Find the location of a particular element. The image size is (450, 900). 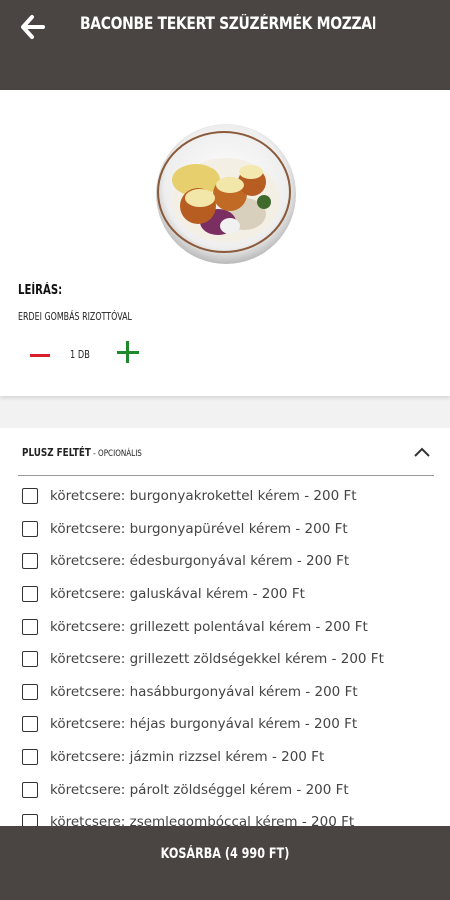

description-text: ERDEI GOMBÁS RIZOTTÓVAL is located at coordinates (75, 316).